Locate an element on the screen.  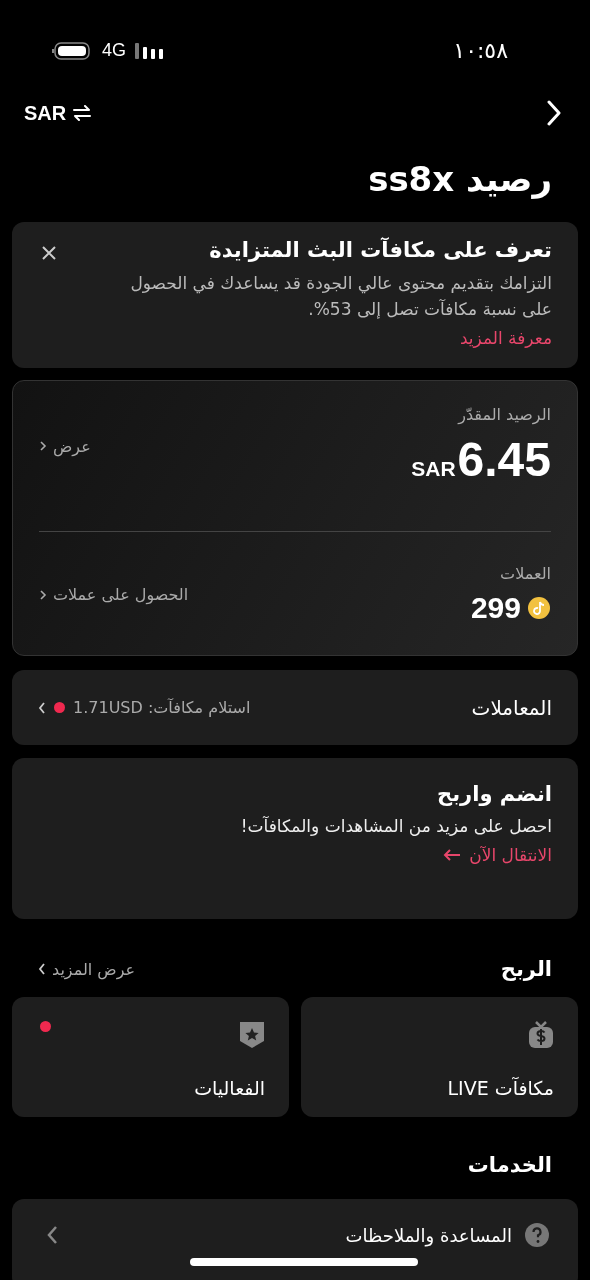
star-badge-icon is located at coordinates (252, 1035).